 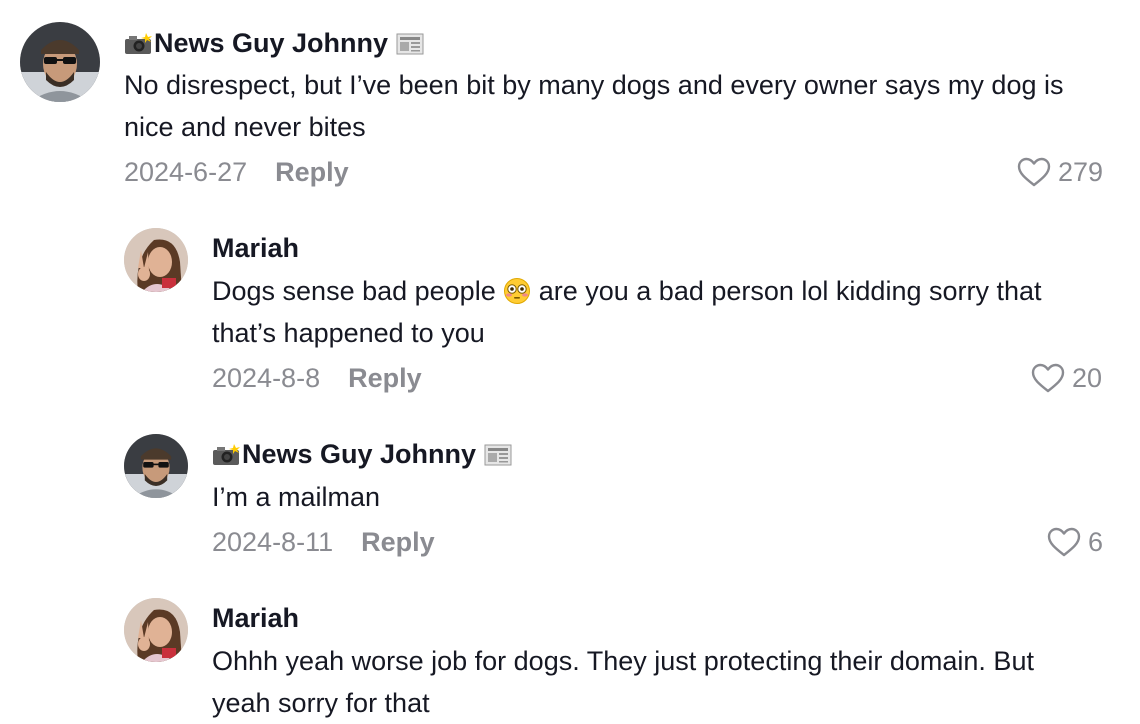 What do you see at coordinates (186, 172) in the screenshot?
I see `comment-date: 2024-6-27` at bounding box center [186, 172].